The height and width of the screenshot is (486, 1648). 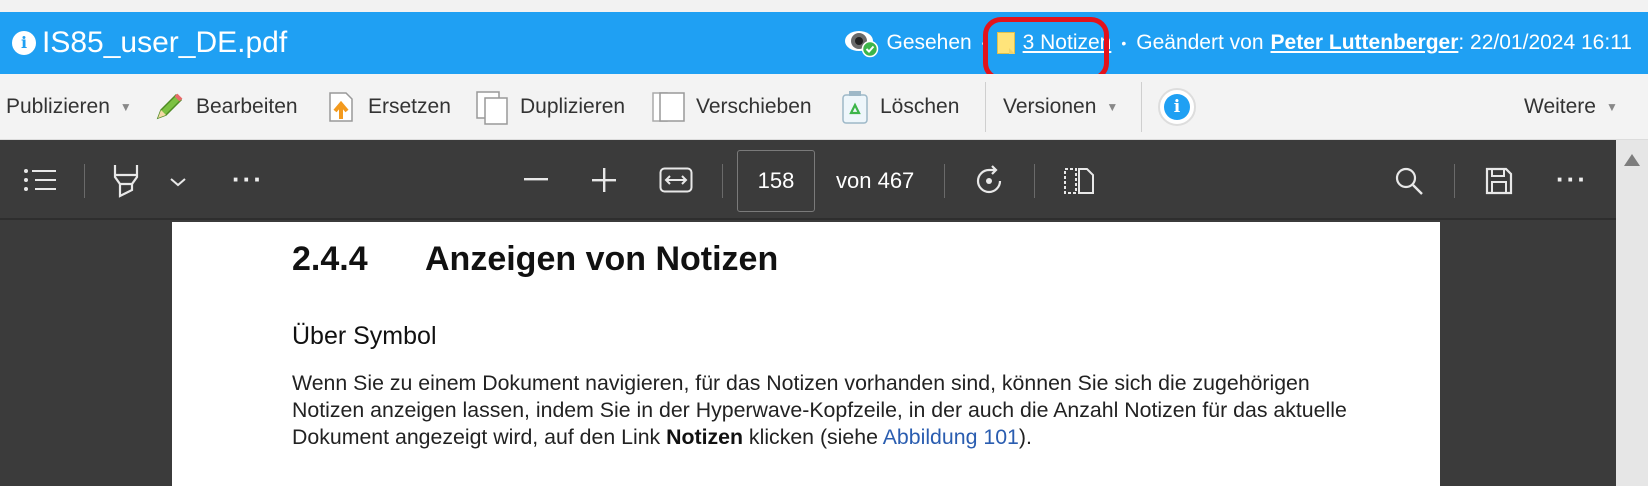 I want to click on zoom-in-icon, so click(x=604, y=180).